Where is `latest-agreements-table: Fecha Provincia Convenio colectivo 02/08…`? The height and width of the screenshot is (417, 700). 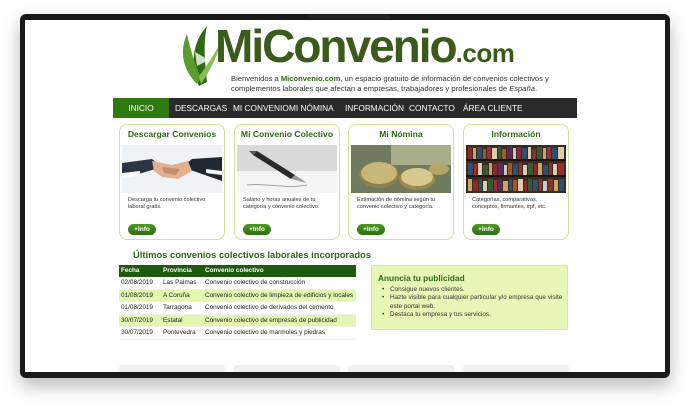 latest-agreements-table: Fecha Provincia Convenio colectivo 02/08… is located at coordinates (237, 302).